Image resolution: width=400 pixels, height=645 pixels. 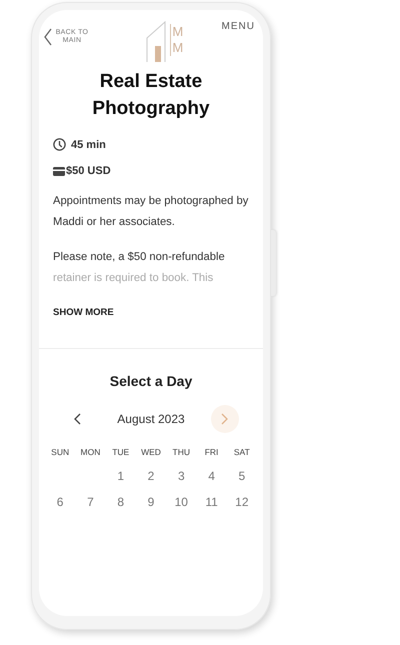 What do you see at coordinates (211, 476) in the screenshot?
I see `day-number: 4` at bounding box center [211, 476].